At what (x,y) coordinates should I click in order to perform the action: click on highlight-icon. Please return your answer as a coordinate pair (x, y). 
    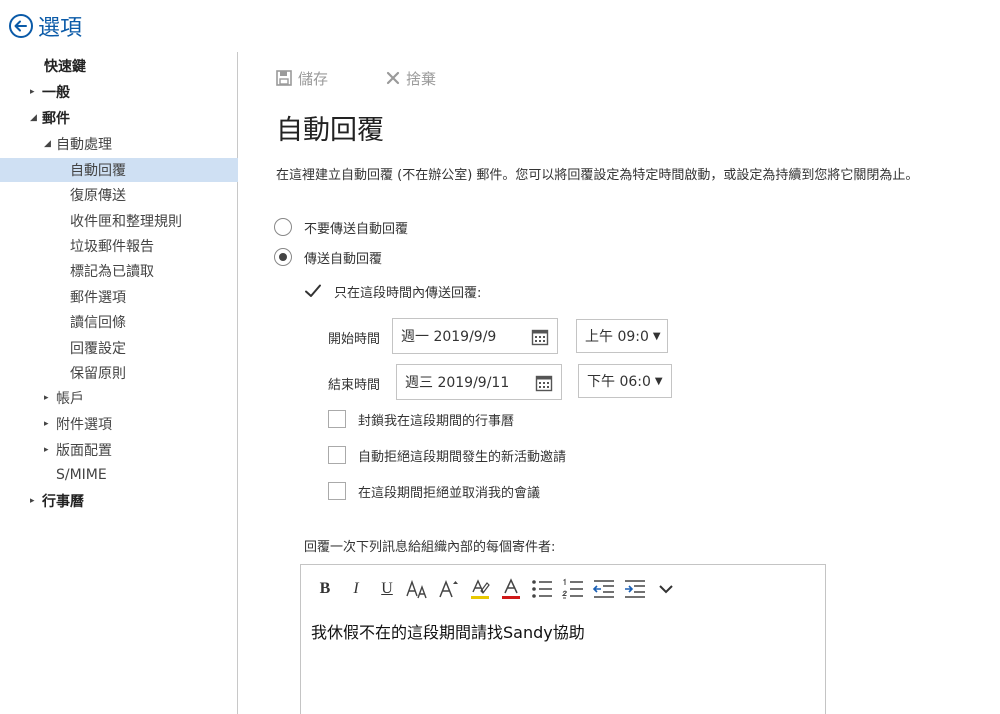
    Looking at the image, I should click on (480, 589).